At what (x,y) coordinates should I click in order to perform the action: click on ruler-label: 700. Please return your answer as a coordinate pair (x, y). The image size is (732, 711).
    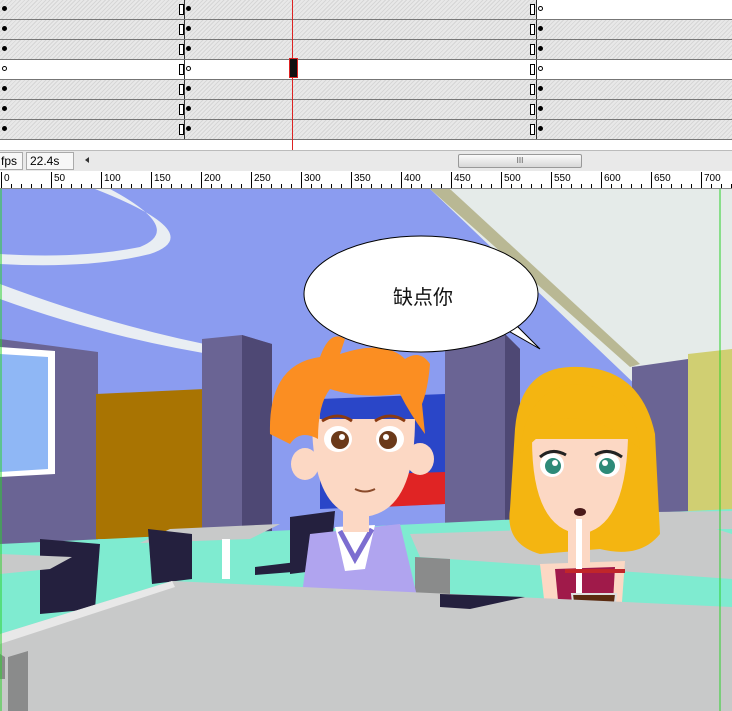
    Looking at the image, I should click on (712, 178).